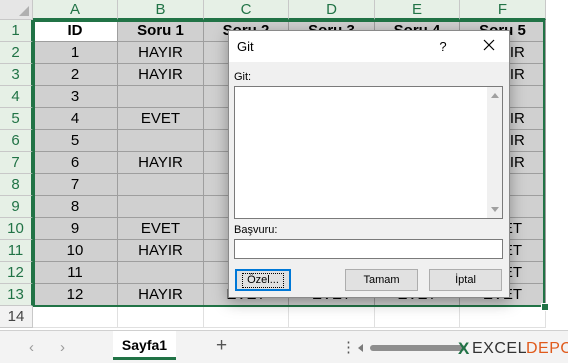 The width and height of the screenshot is (568, 363). I want to click on row-header-2: 2, so click(16, 53).